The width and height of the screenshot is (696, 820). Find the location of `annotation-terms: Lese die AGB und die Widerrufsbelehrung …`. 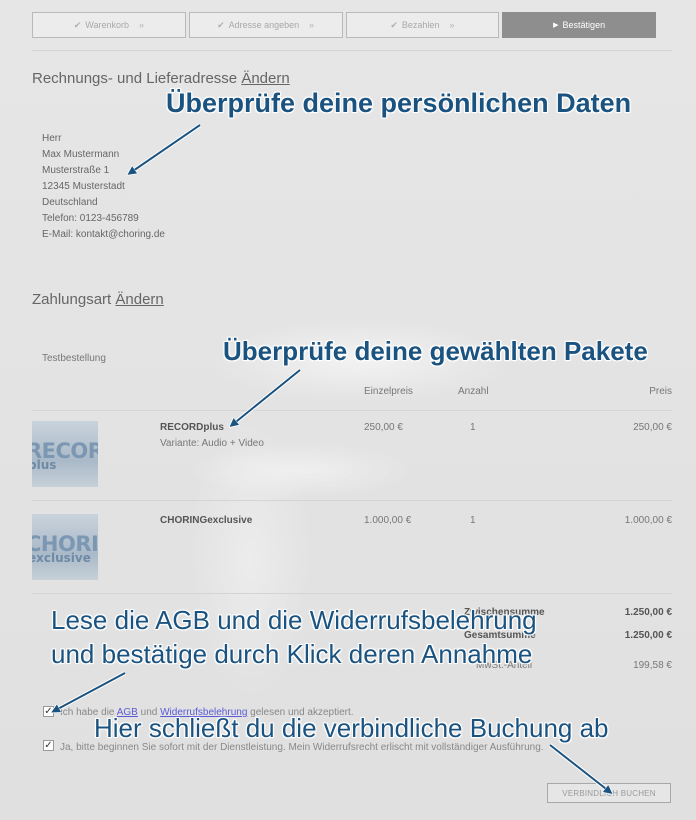

annotation-terms: Lese die AGB und die Widerrufsbelehrung … is located at coordinates (294, 637).